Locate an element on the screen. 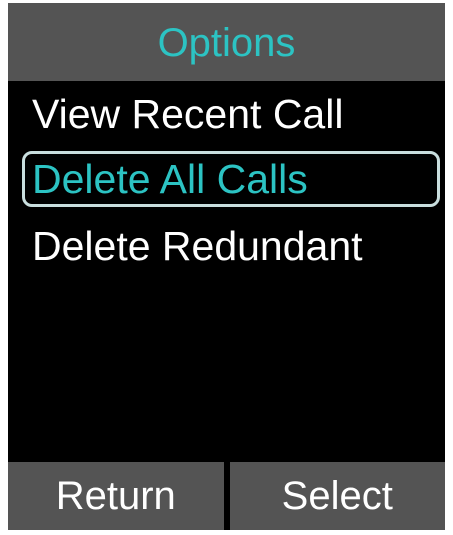 Image resolution: width=453 pixels, height=535 pixels. title-bar: Options is located at coordinates (226, 42).